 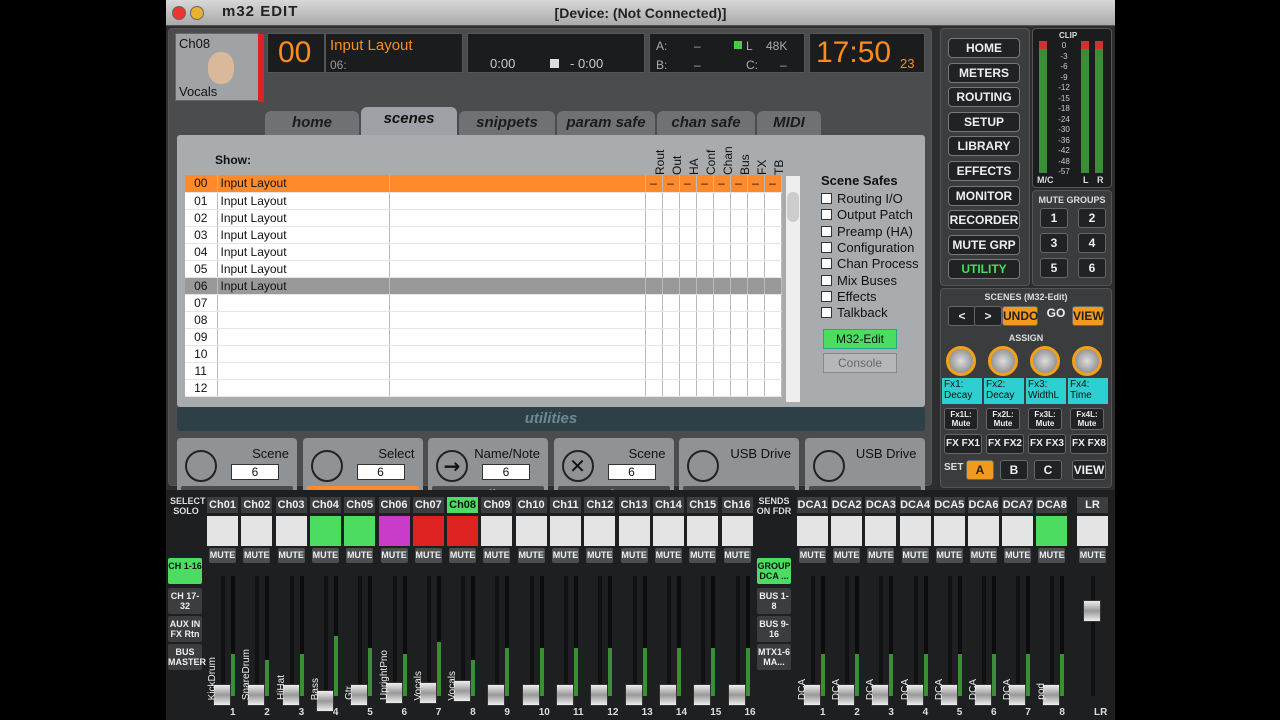 What do you see at coordinates (984, 48) in the screenshot?
I see `nav-home: HOME` at bounding box center [984, 48].